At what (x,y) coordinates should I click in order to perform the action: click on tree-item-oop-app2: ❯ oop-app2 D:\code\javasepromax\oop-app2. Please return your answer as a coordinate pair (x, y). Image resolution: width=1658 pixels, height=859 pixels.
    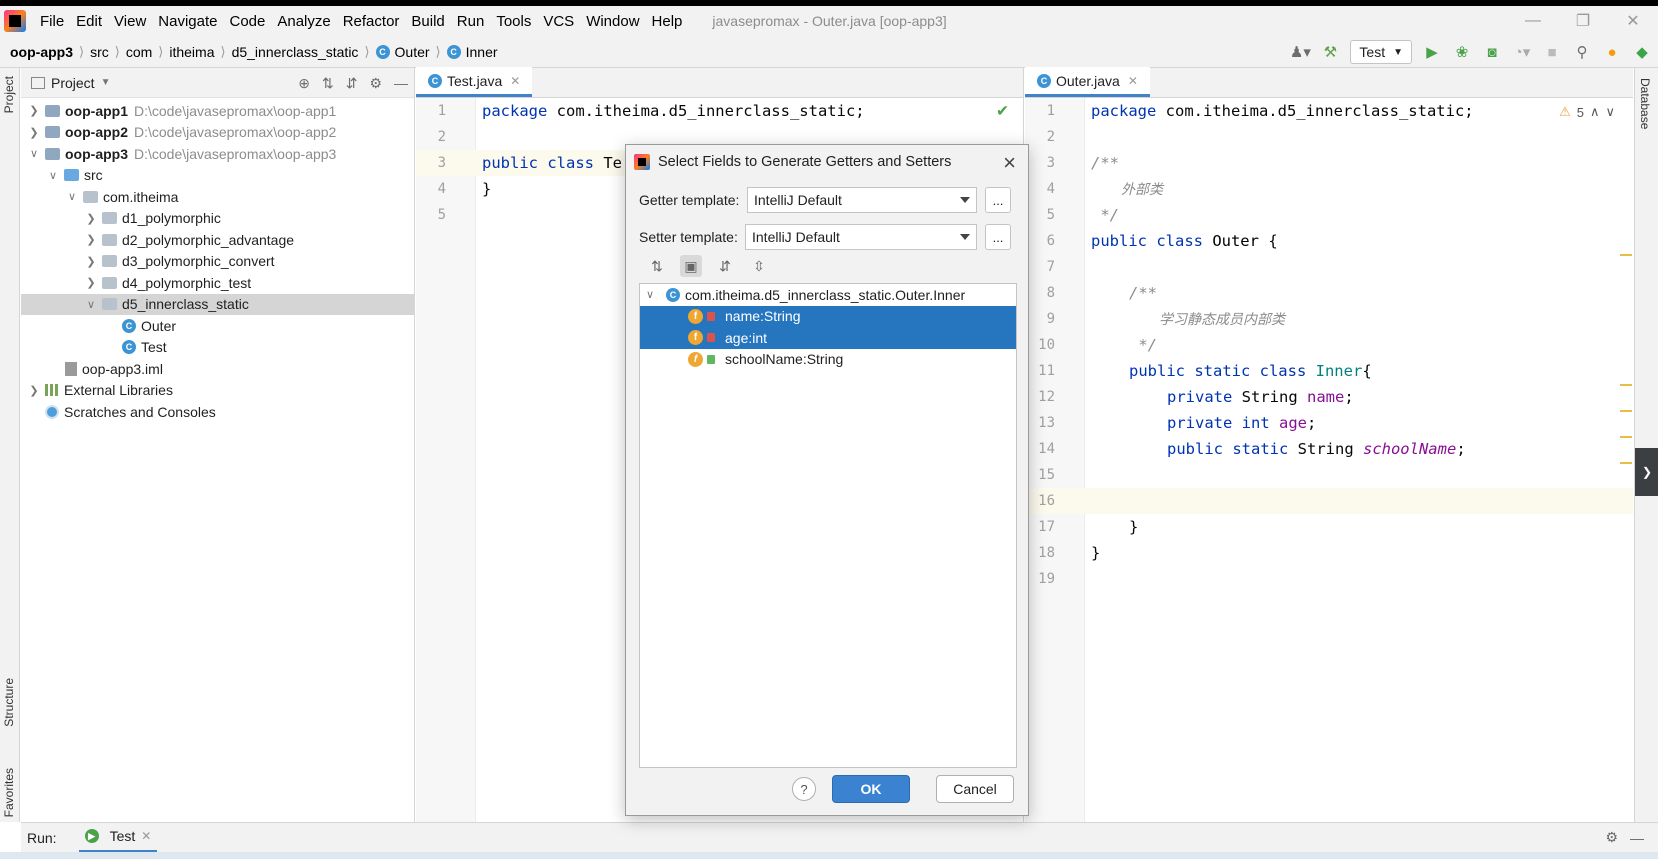
    Looking at the image, I should click on (217, 133).